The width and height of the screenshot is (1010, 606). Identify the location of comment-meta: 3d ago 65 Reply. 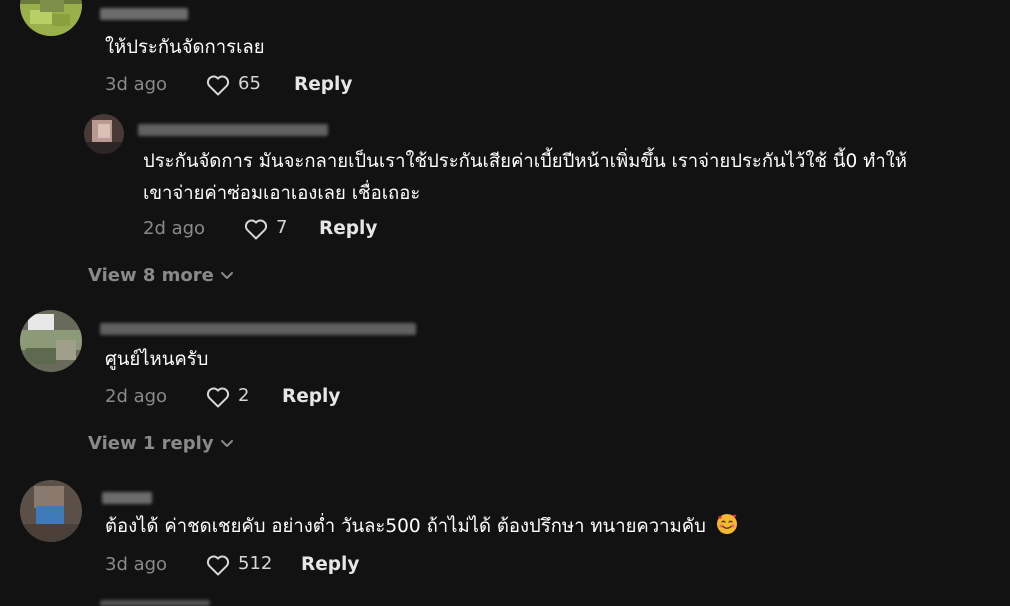
(235, 85).